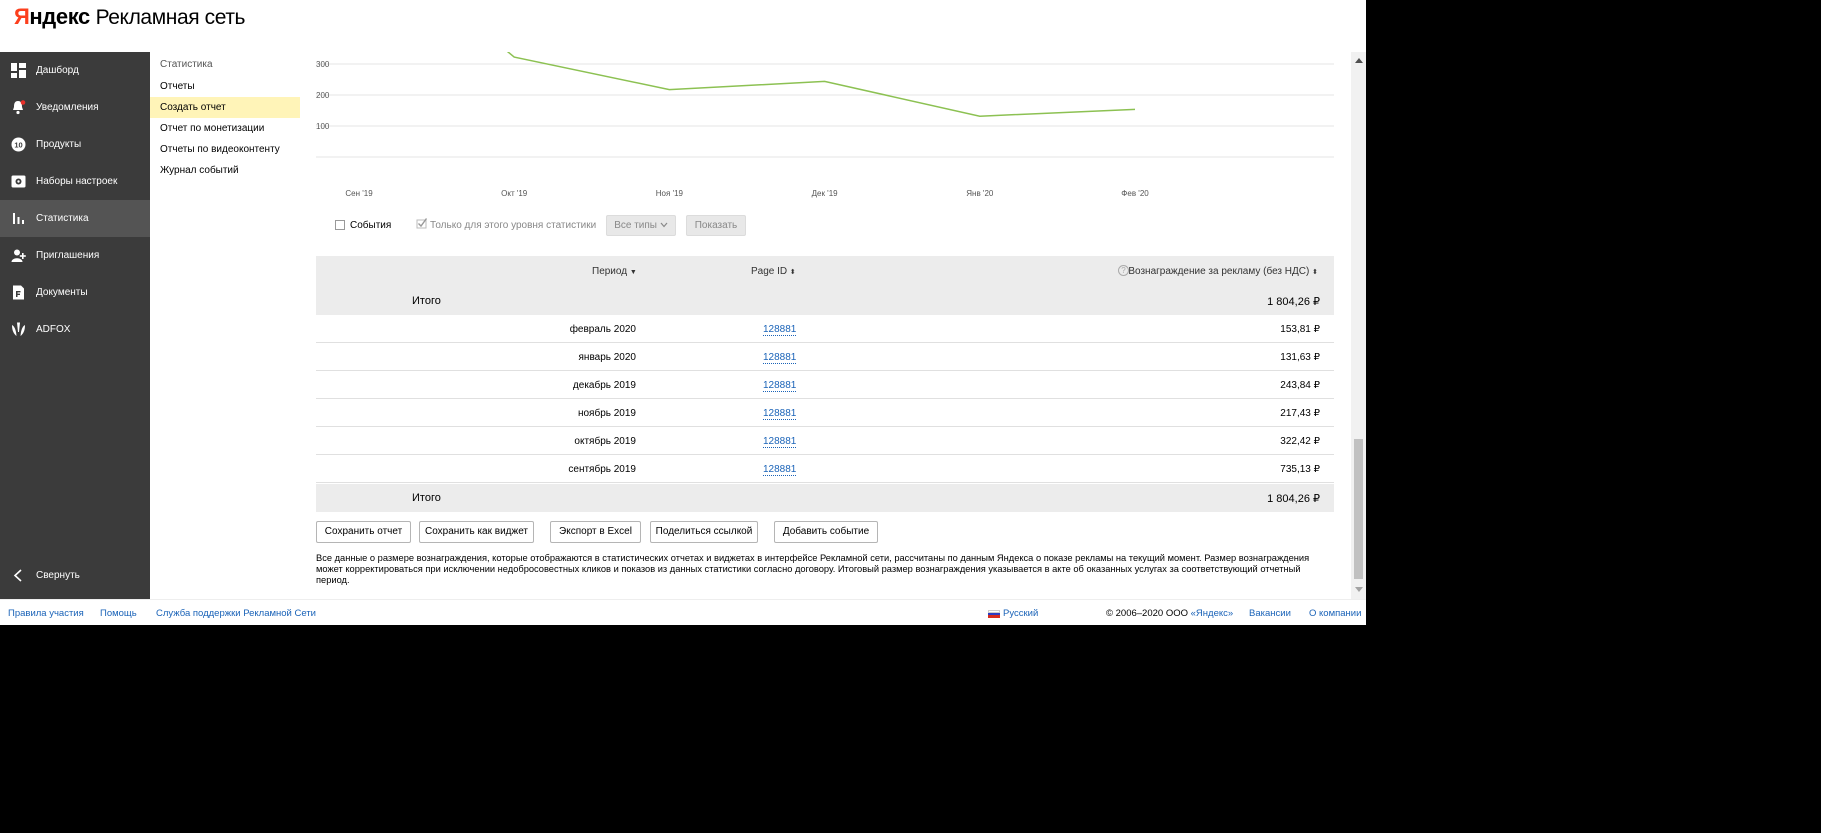 Image resolution: width=1821 pixels, height=833 pixels. Describe the element at coordinates (225, 149) in the screenshot. I see `submenu-item-video-reports: Отчеты по видеоконтенту` at that location.